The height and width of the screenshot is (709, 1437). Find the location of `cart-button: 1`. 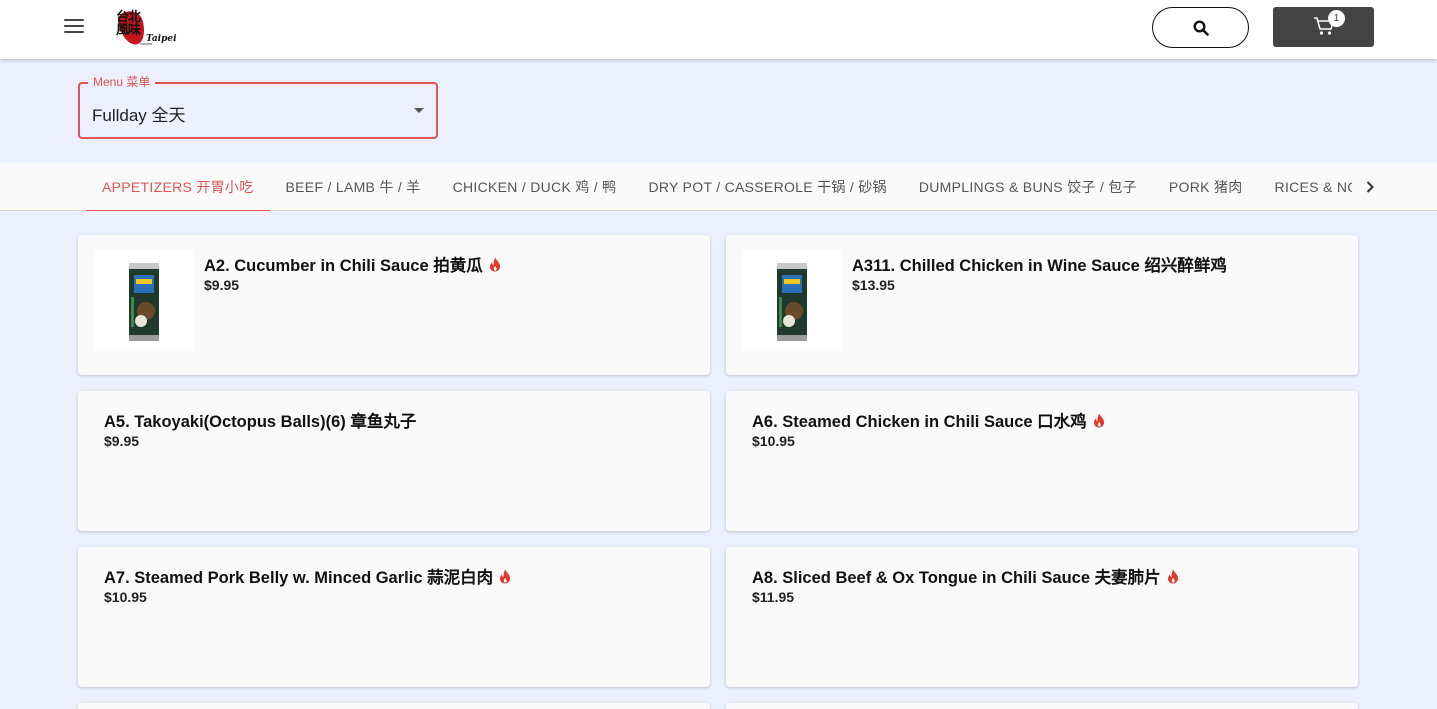

cart-button: 1 is located at coordinates (1323, 27).